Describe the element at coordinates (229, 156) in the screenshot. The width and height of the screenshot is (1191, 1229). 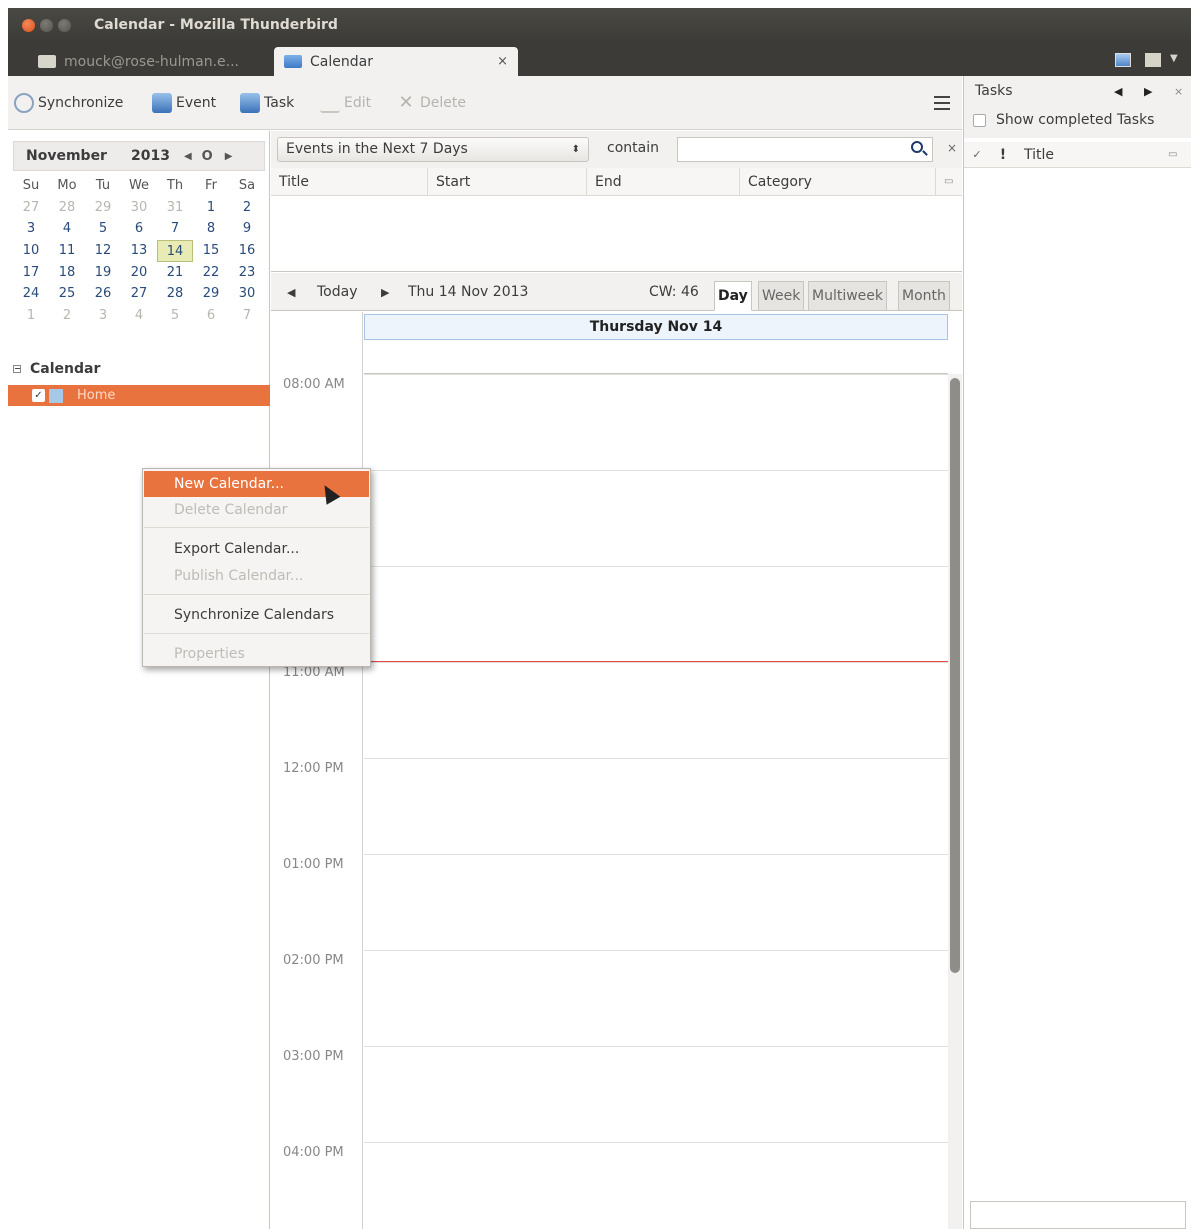
I see `minimonth-next-icon: ▶` at that location.